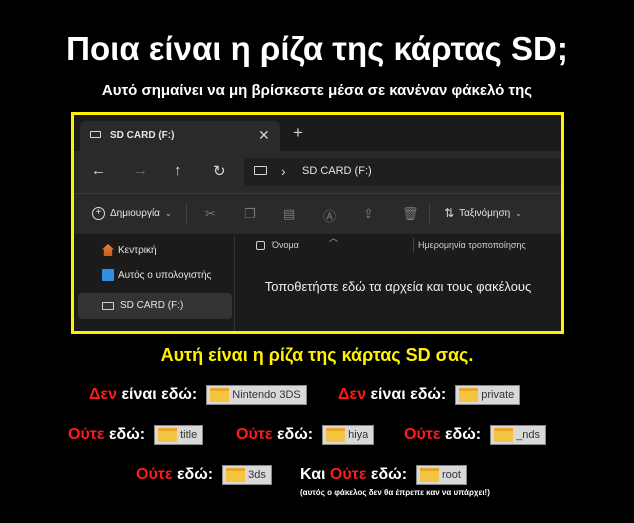 The width and height of the screenshot is (634, 523). Describe the element at coordinates (317, 133) in the screenshot. I see `tab-bar: SD CARD (F:) ✕ +` at that location.